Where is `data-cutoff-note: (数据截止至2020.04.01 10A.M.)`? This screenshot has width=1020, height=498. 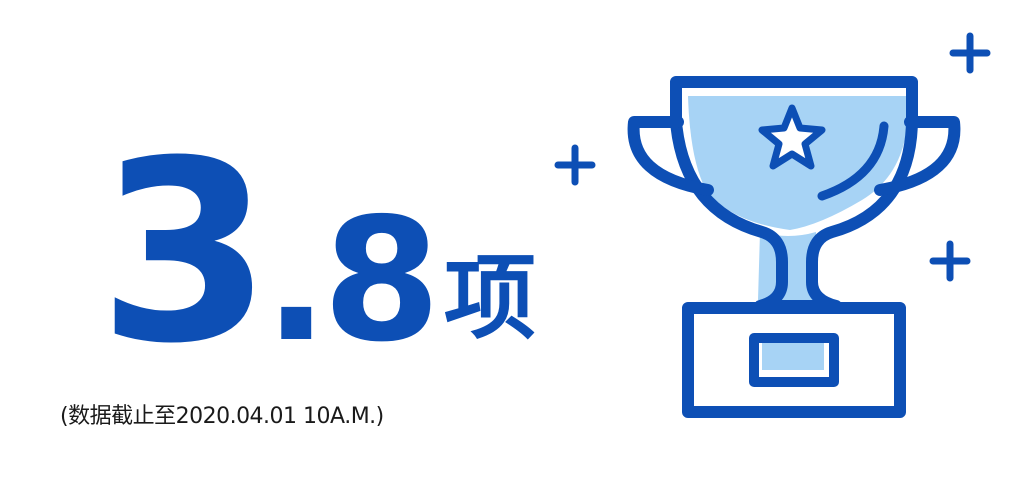
data-cutoff-note: (数据截止至2020.04.01 10A.M.) is located at coordinates (222, 416).